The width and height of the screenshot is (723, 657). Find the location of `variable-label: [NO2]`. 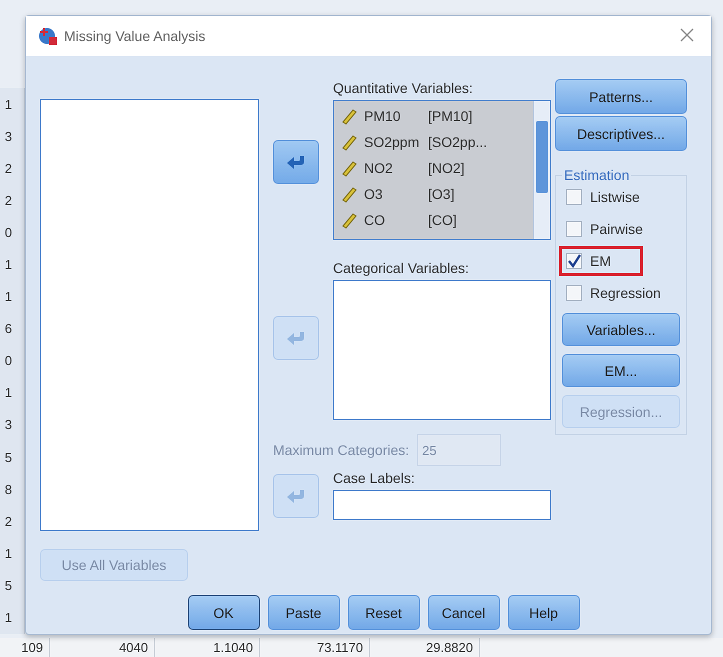

variable-label: [NO2] is located at coordinates (446, 168).